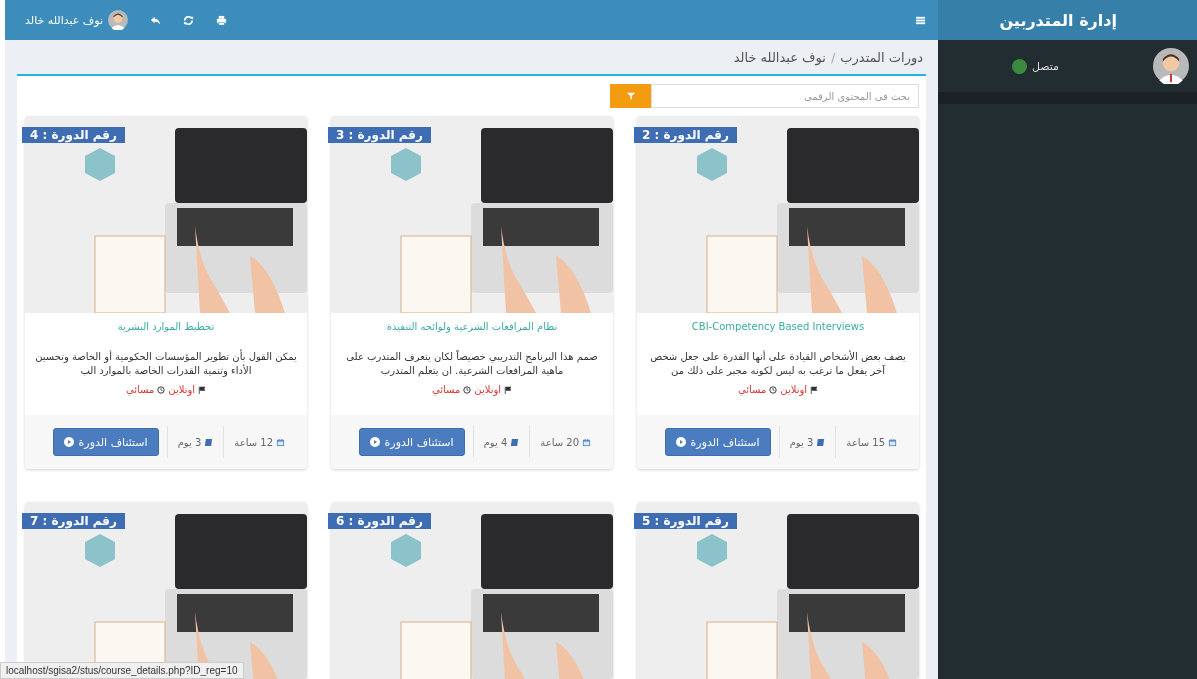 The width and height of the screenshot is (1197, 679). I want to click on course-number-label: رقم الدورة : 5, so click(685, 521).